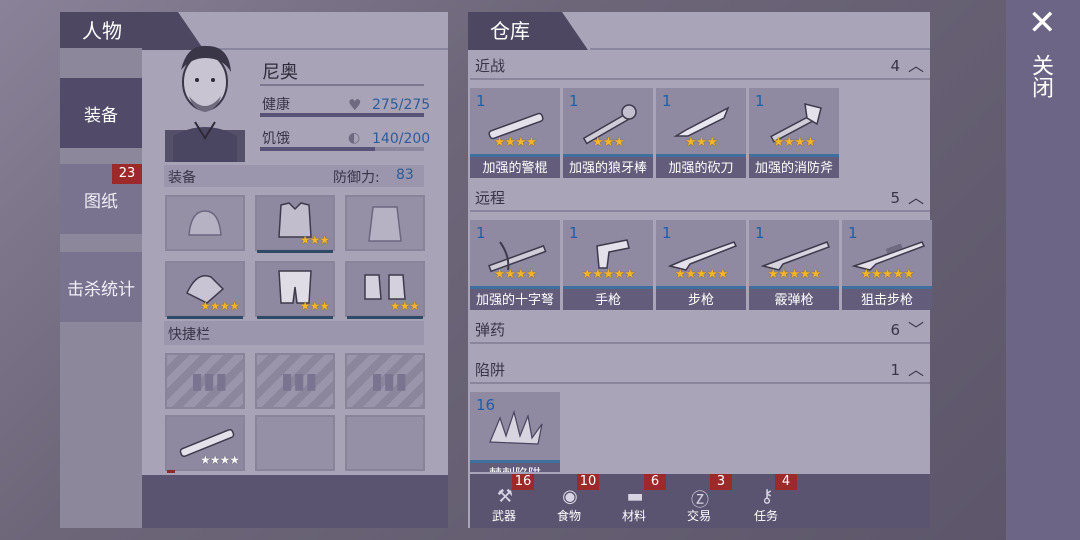  What do you see at coordinates (401, 105) in the screenshot?
I see `health-value: 275/275` at bounding box center [401, 105].